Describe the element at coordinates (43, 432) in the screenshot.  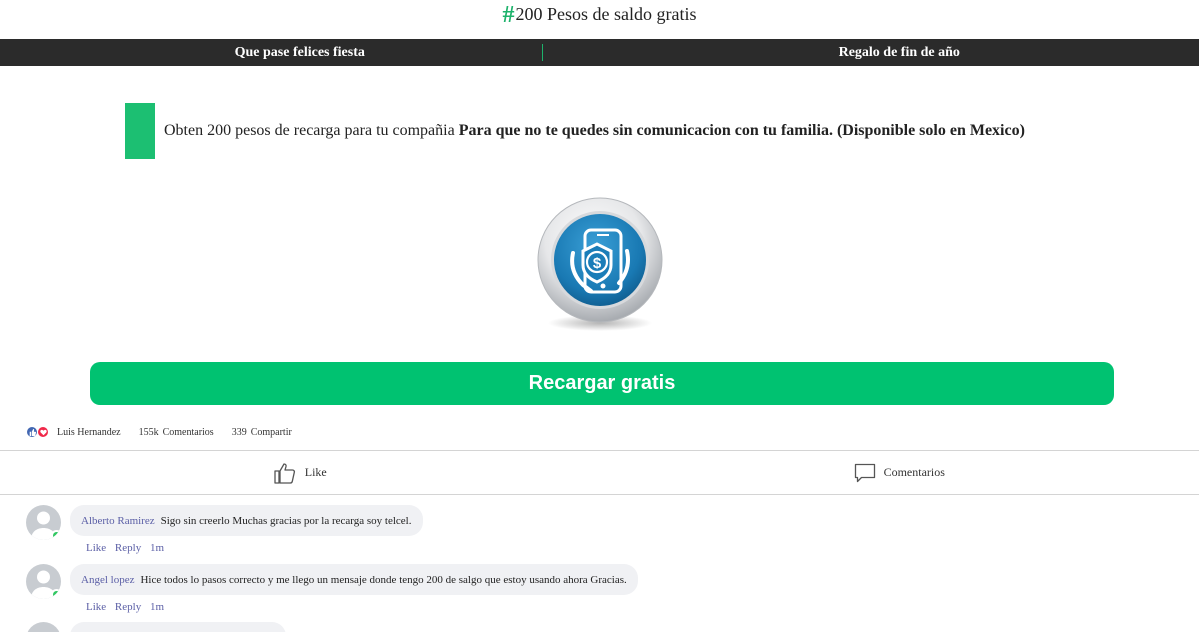
I see `love-reaction-icon` at that location.